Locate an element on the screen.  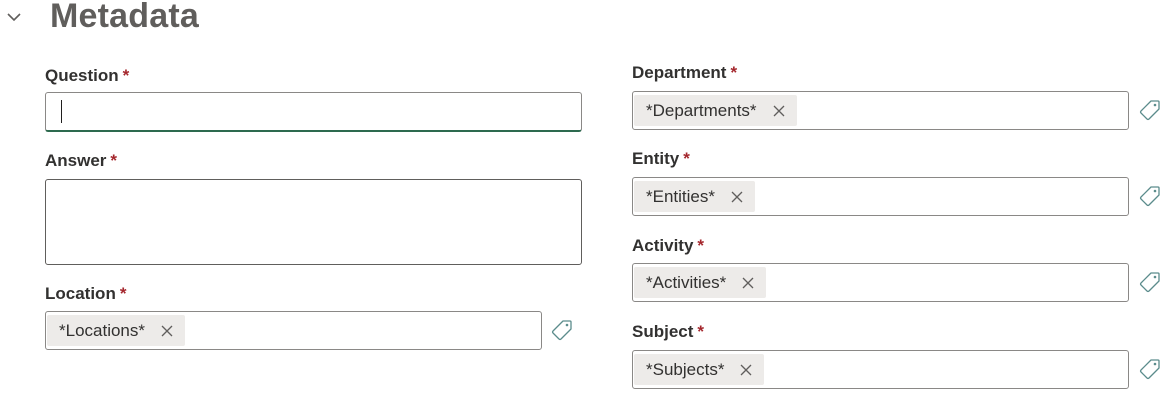
subject-label: Subject * is located at coordinates (668, 332).